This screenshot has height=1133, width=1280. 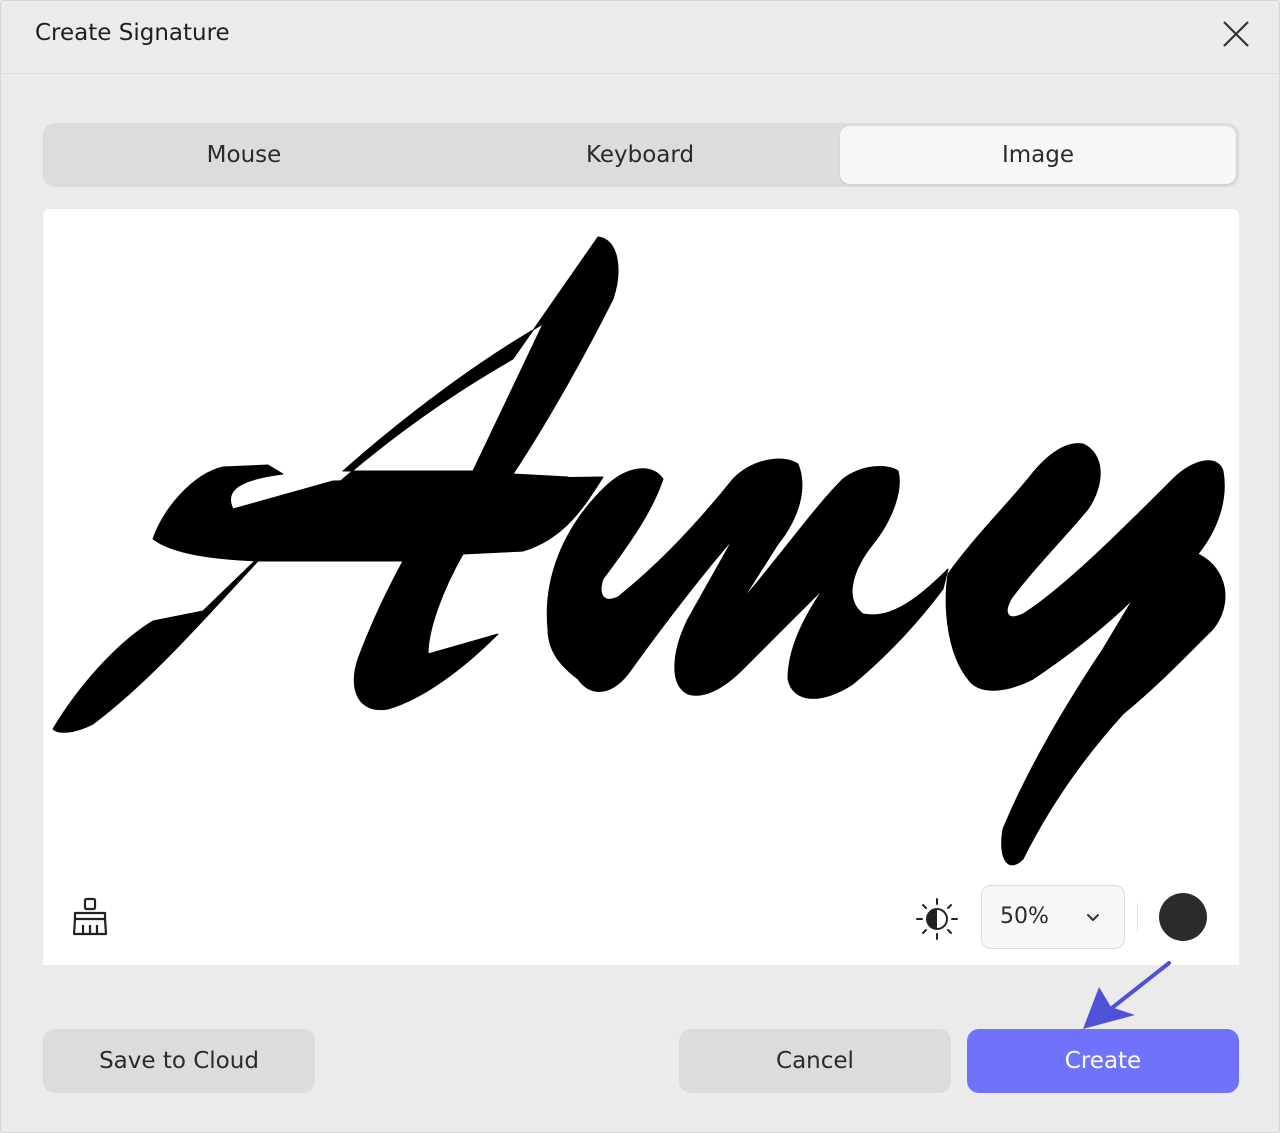 What do you see at coordinates (815, 1061) in the screenshot?
I see `cancel-button: Cancel` at bounding box center [815, 1061].